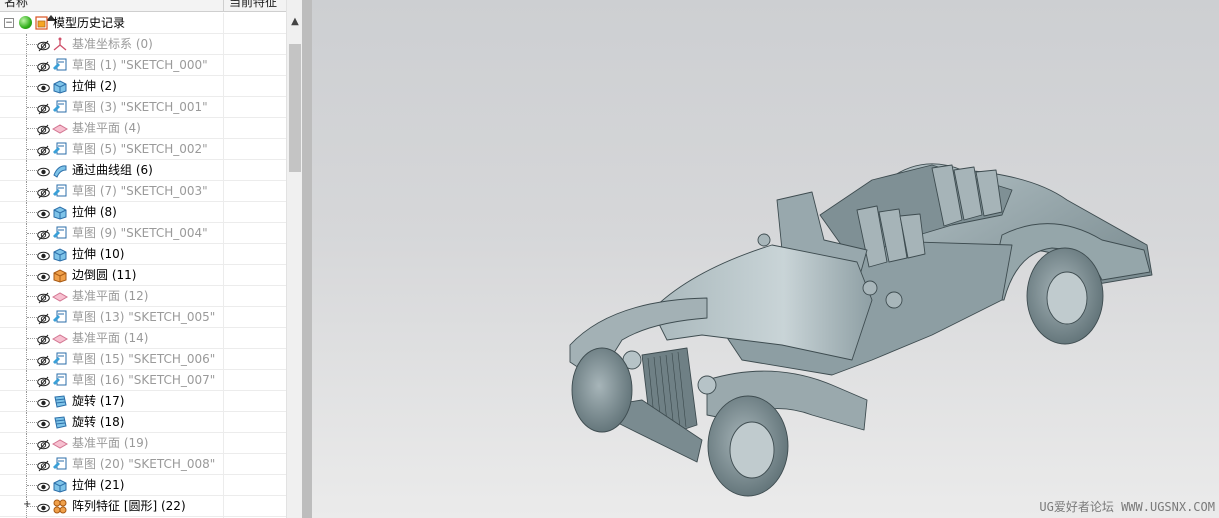 This screenshot has width=1219, height=518. What do you see at coordinates (16, 5) in the screenshot?
I see `column-name-header: 名称` at bounding box center [16, 5].